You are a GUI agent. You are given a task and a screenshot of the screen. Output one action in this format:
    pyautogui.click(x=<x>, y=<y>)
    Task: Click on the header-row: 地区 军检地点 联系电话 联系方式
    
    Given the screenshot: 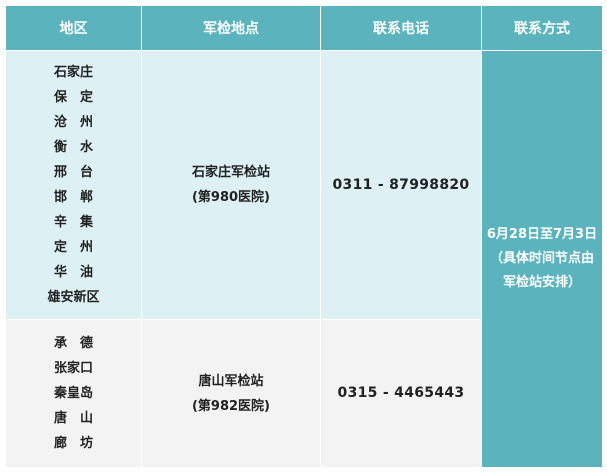 What is the action you would take?
    pyautogui.click(x=304, y=28)
    